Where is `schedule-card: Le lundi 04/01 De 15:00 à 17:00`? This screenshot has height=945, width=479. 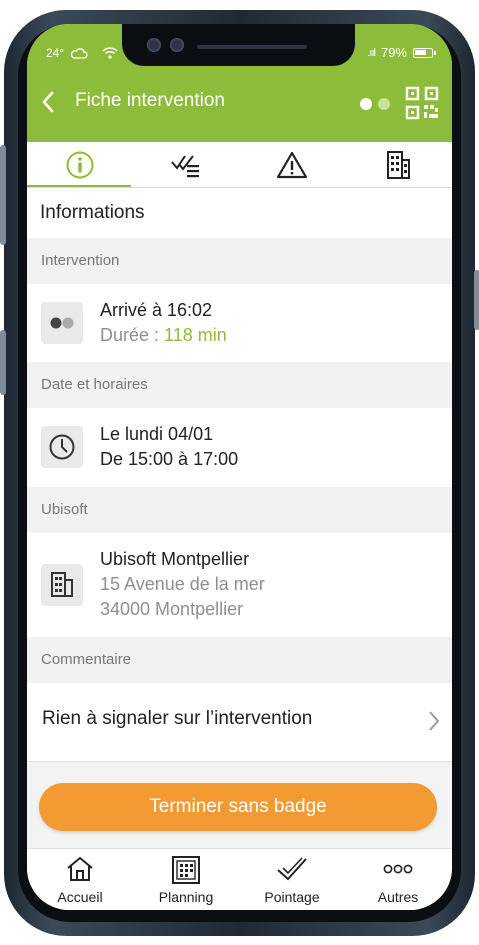
schedule-card: Le lundi 04/01 De 15:00 à 17:00 is located at coordinates (239, 447).